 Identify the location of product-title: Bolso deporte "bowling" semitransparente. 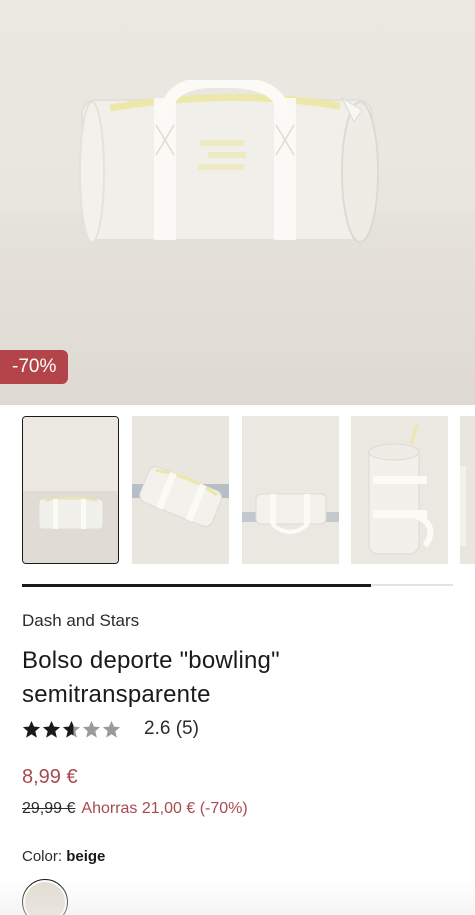
(151, 677).